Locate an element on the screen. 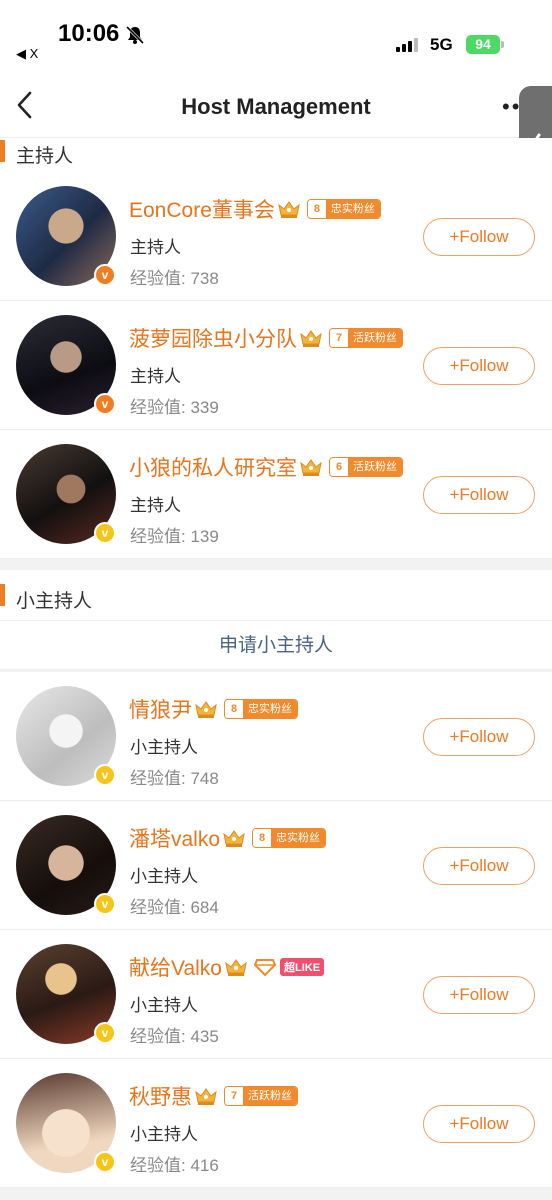  section-gap is located at coordinates (276, 564).